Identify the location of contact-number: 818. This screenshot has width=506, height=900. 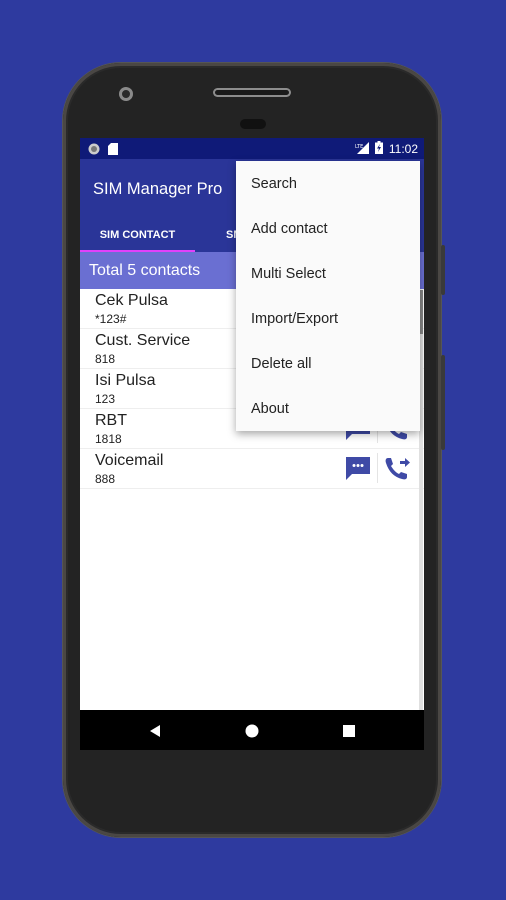
(105, 359).